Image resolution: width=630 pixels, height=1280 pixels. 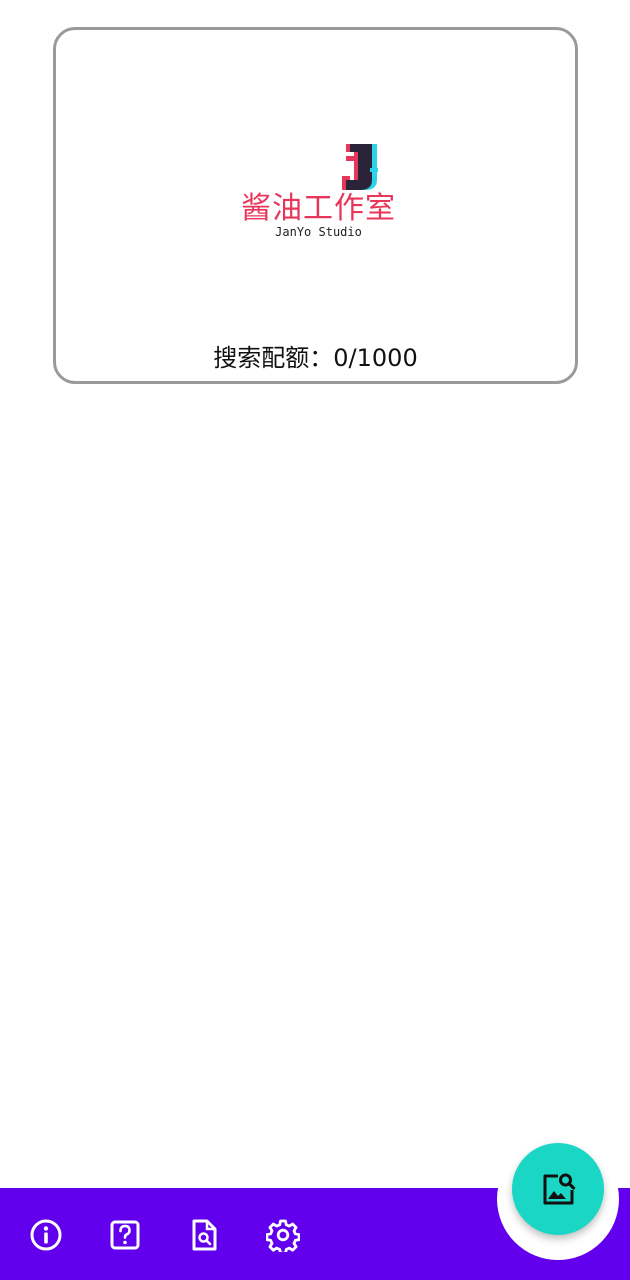 What do you see at coordinates (315, 358) in the screenshot?
I see `search-quota-label: 搜索配额：0/1000` at bounding box center [315, 358].